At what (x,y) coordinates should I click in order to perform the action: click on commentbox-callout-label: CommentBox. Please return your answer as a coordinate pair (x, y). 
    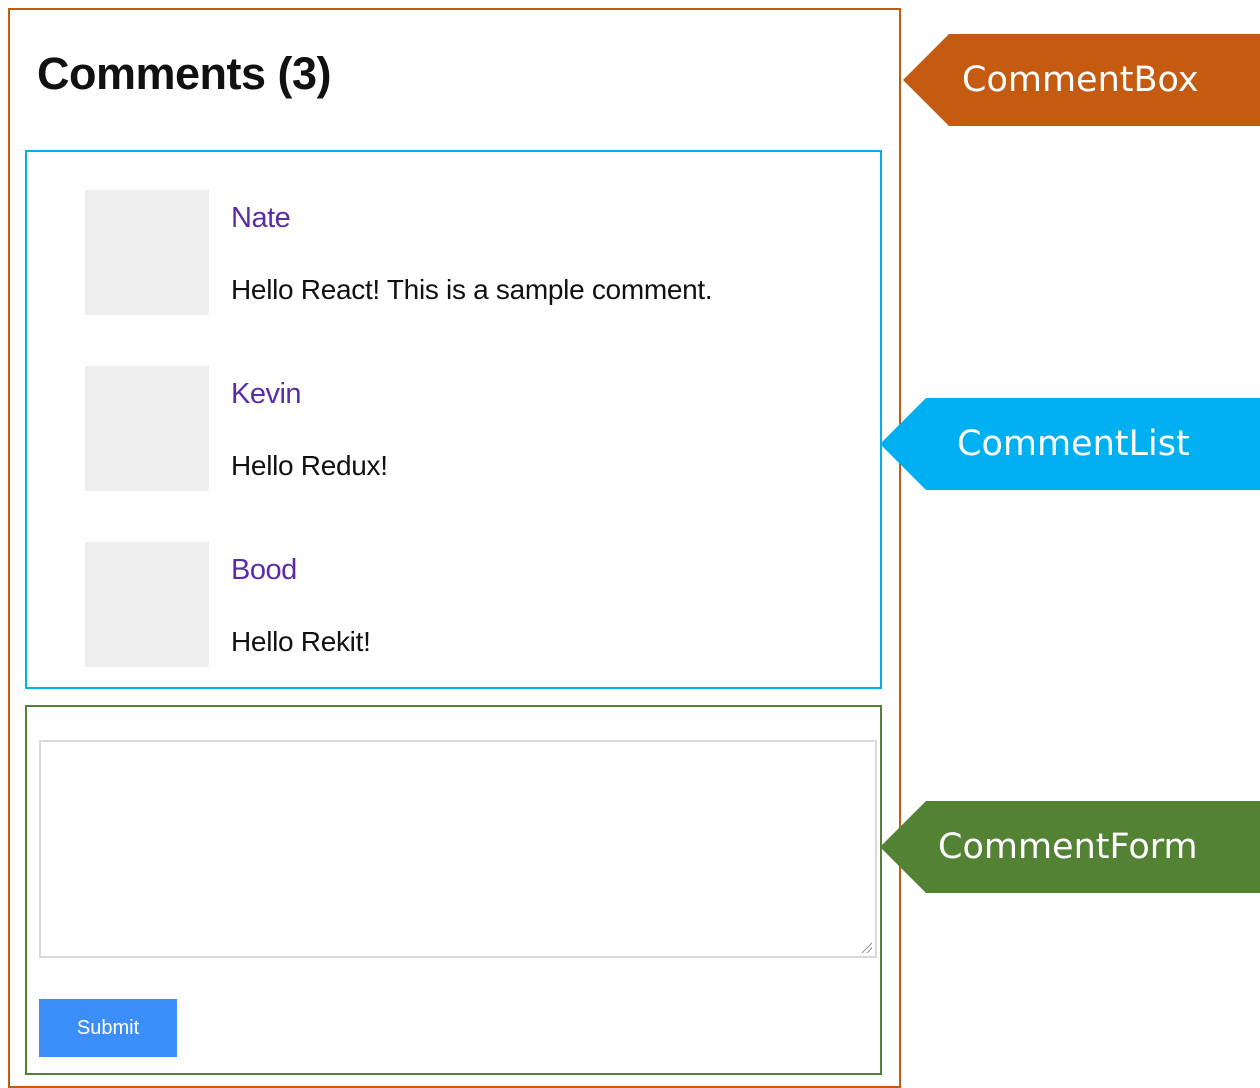
    Looking at the image, I should click on (1081, 80).